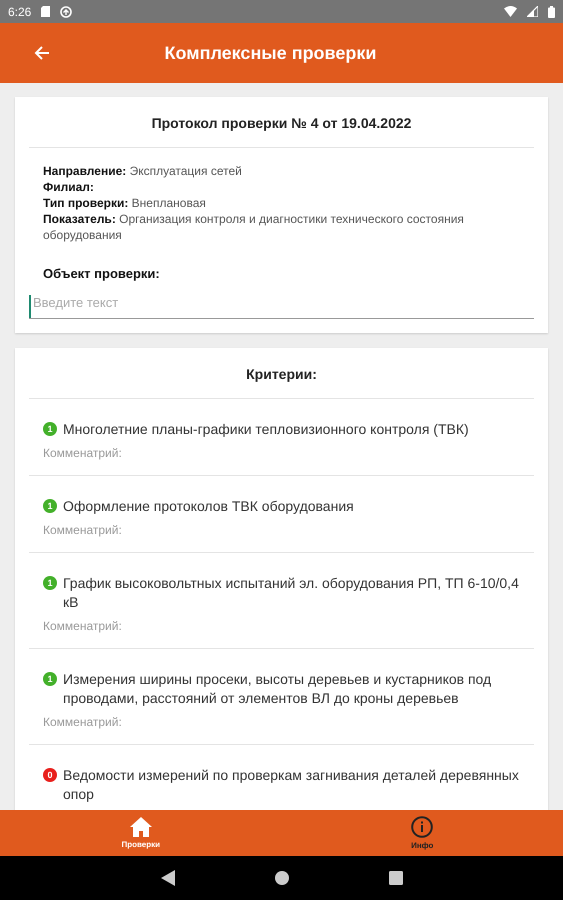  I want to click on recents-icon, so click(395, 878).